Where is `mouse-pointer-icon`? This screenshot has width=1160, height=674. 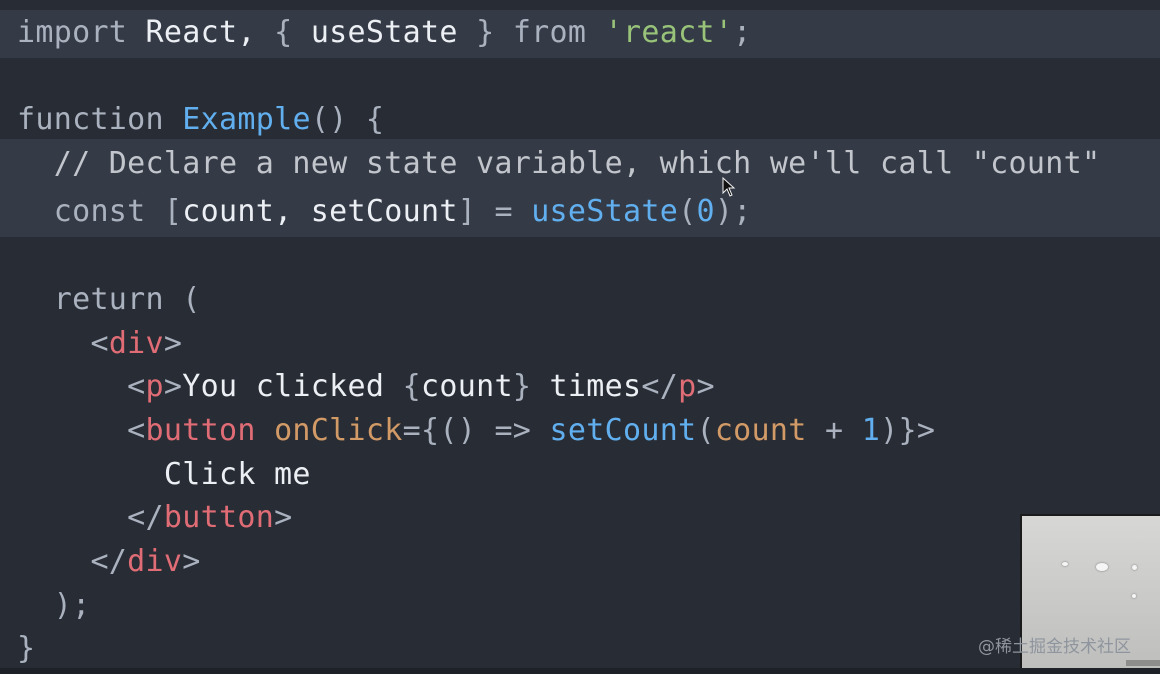 mouse-pointer-icon is located at coordinates (729, 187).